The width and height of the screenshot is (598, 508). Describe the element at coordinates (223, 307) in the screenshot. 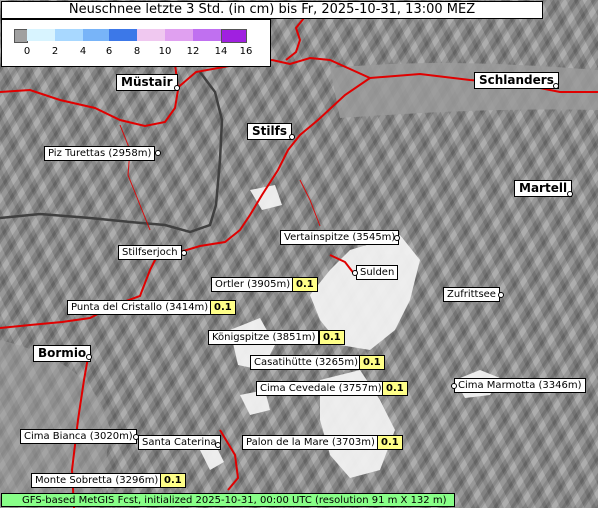

I see `snow-value-punta-cristallo: 0.1` at that location.